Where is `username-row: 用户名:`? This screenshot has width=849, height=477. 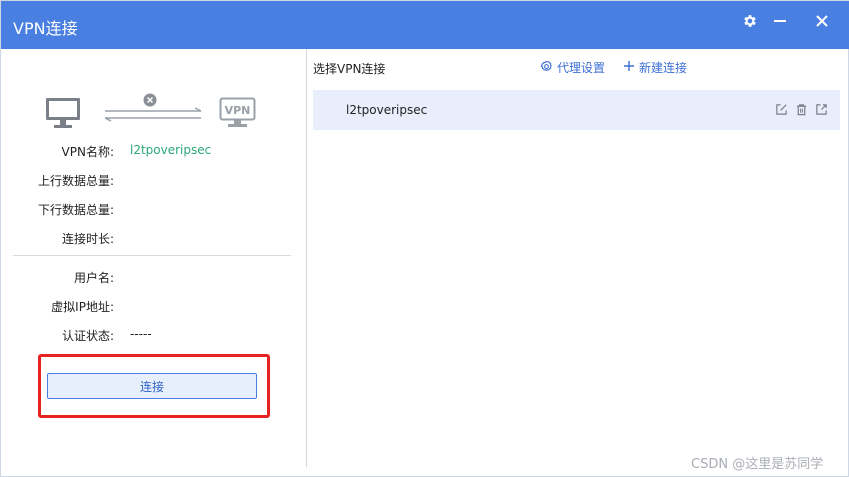 username-row: 用户名: is located at coordinates (154, 278).